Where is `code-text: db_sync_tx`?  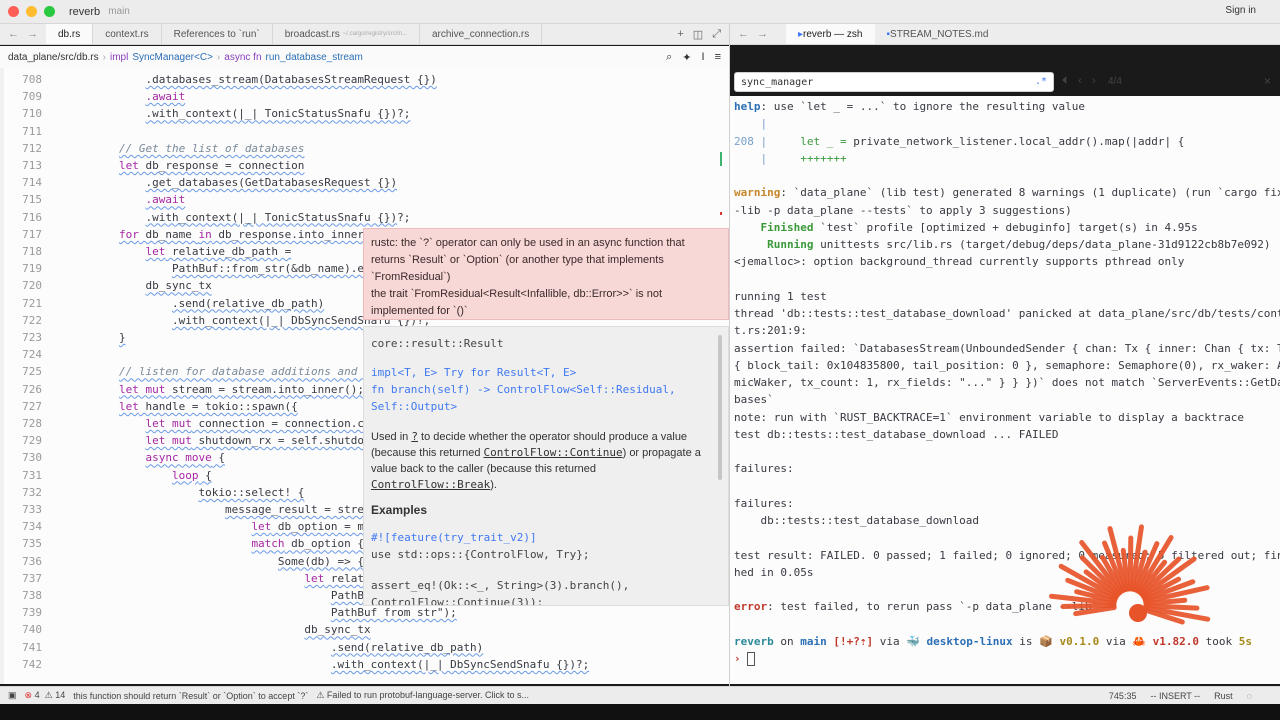
code-text: db_sync_tx is located at coordinates (337, 630).